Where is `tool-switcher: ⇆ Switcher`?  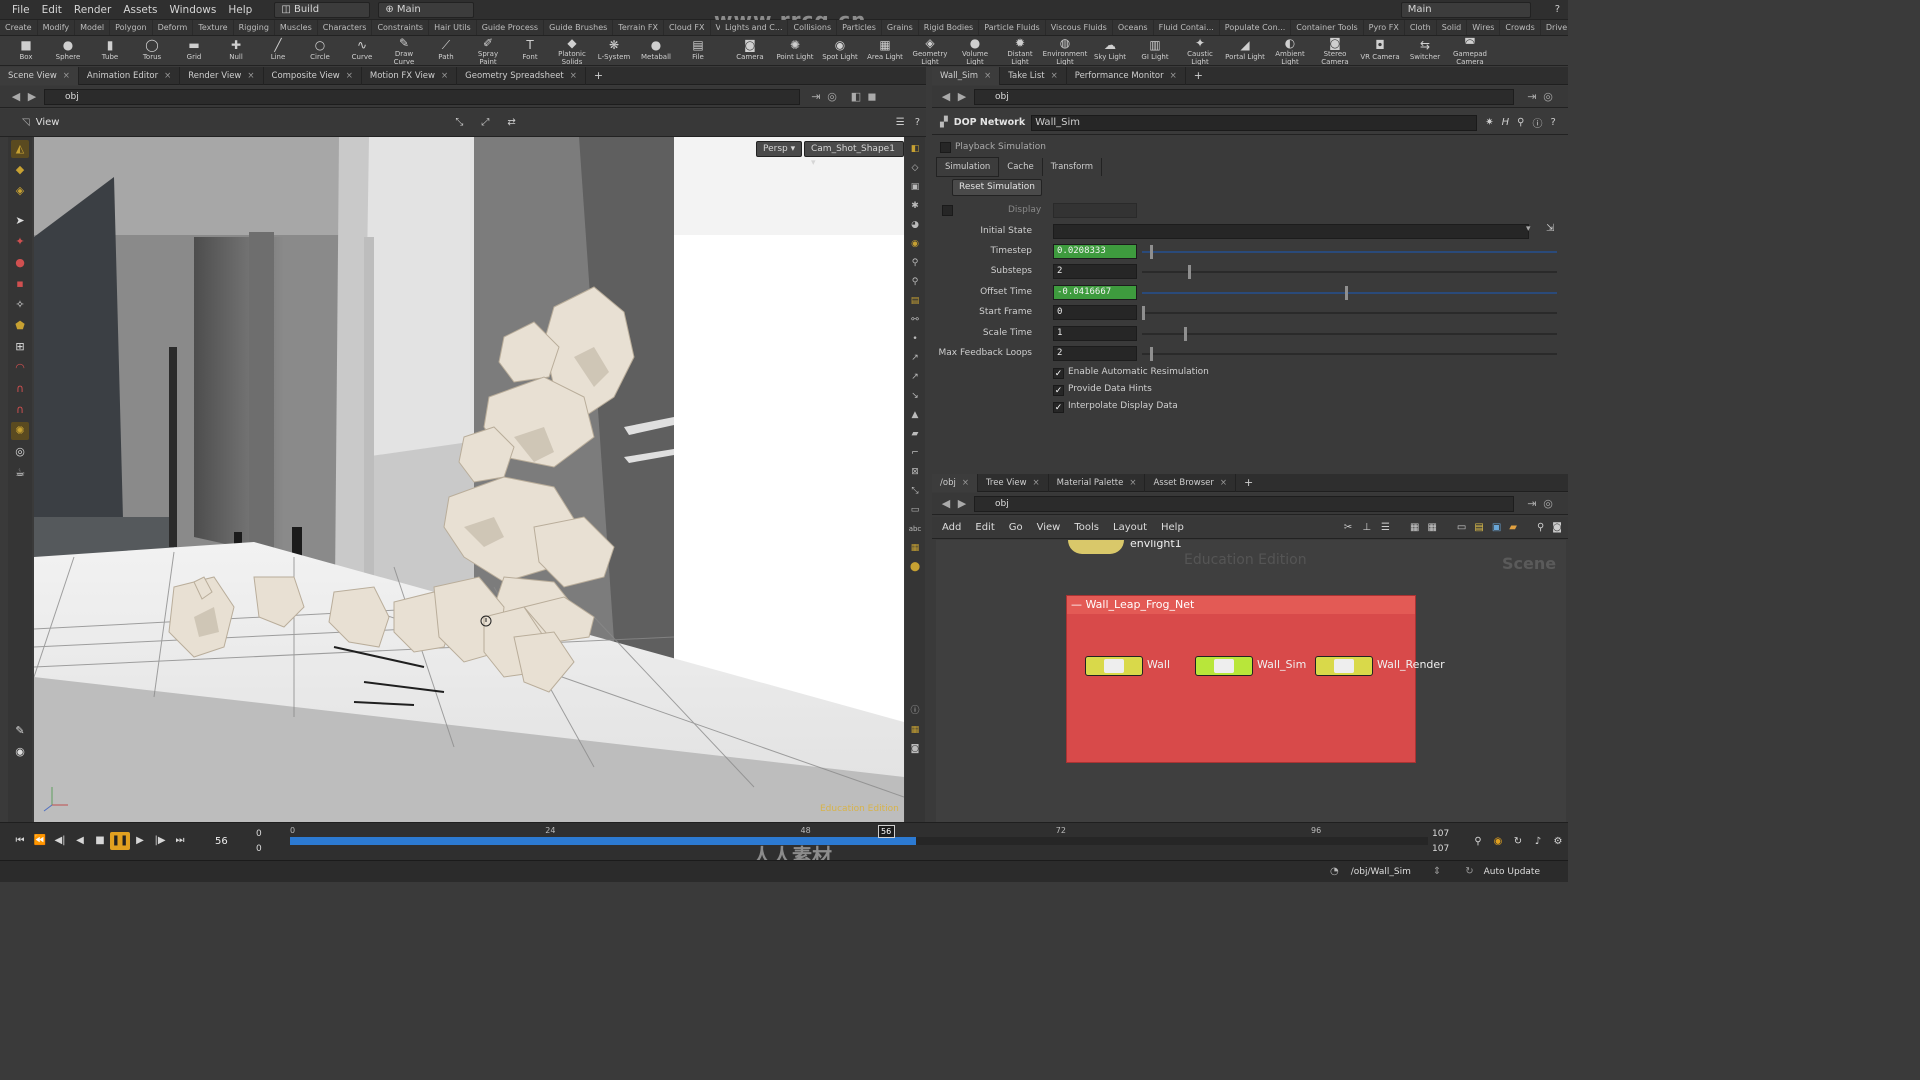 tool-switcher: ⇆ Switcher is located at coordinates (1425, 50).